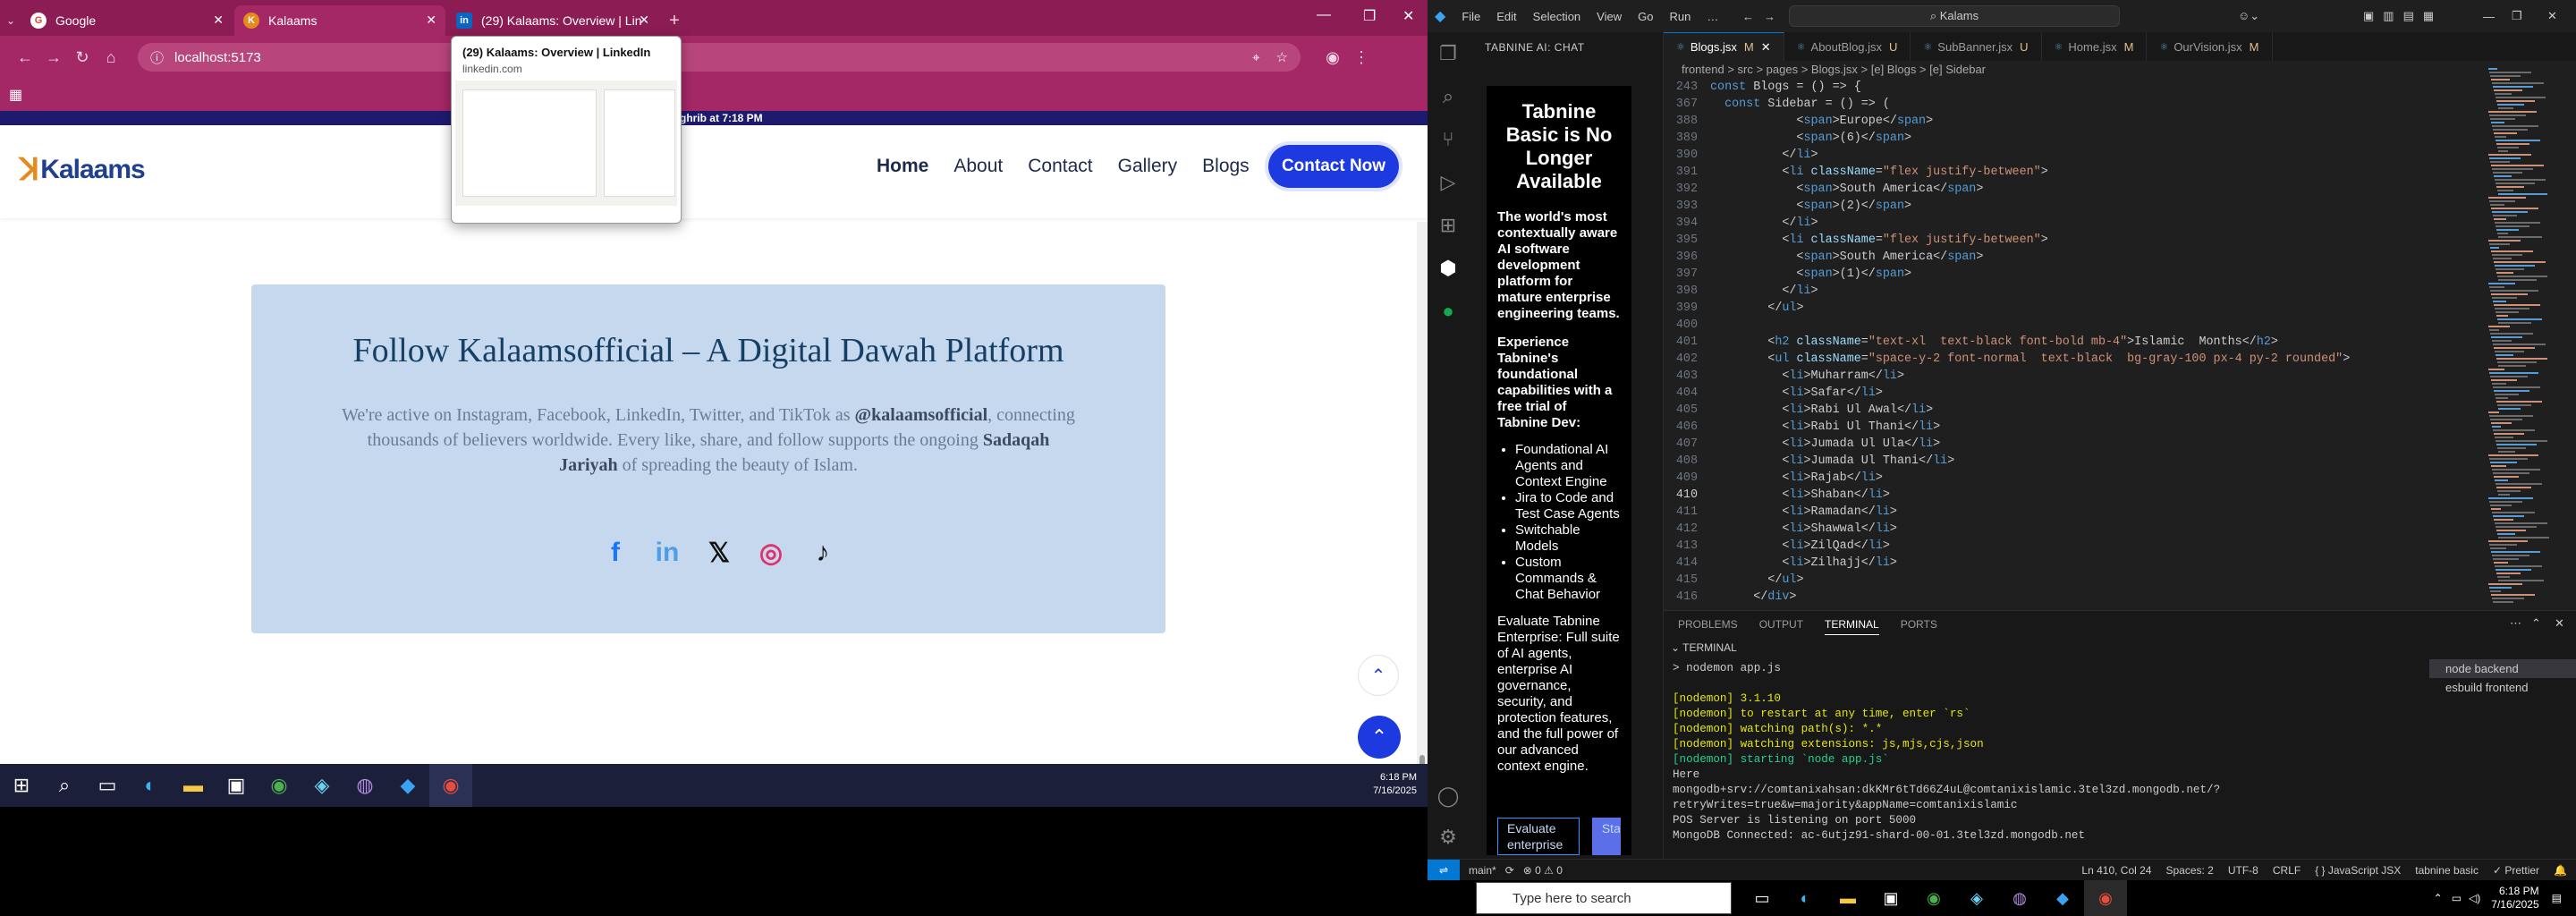  Describe the element at coordinates (1060, 166) in the screenshot. I see `nav-contact: Contact` at that location.